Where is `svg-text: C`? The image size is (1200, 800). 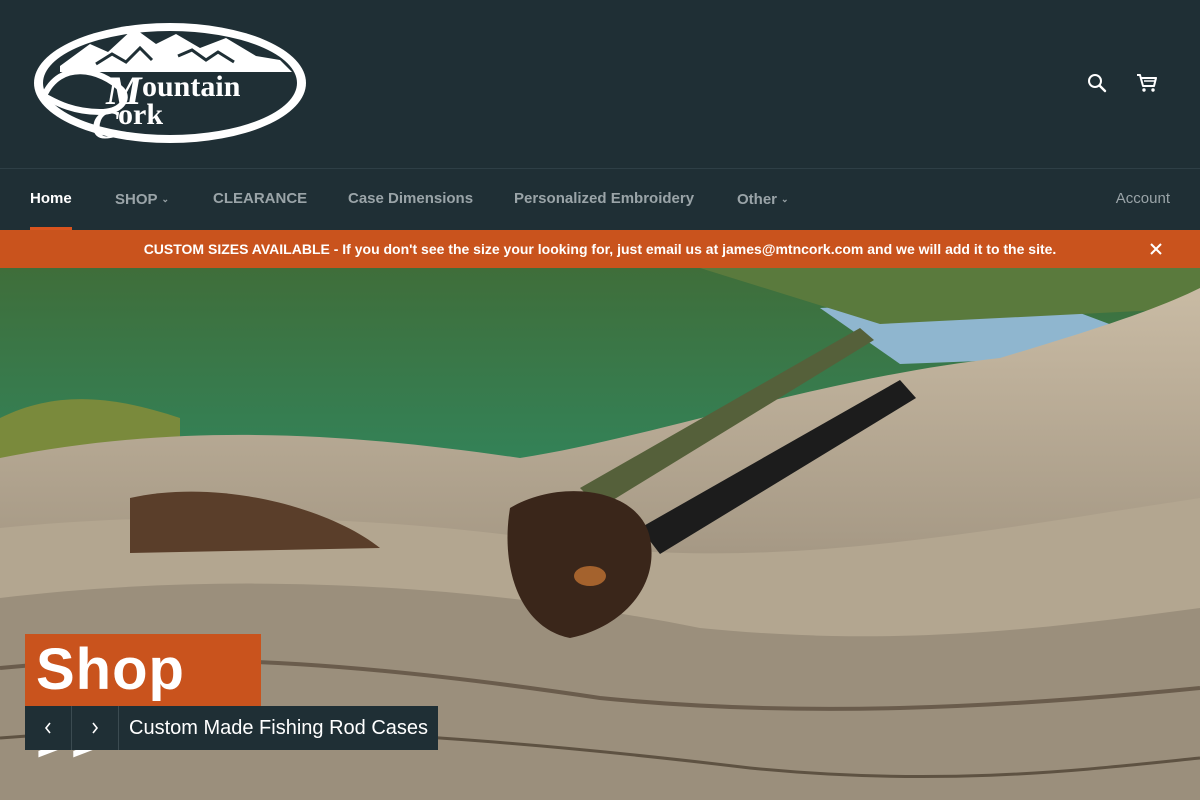
svg-text: C is located at coordinates (106, 124).